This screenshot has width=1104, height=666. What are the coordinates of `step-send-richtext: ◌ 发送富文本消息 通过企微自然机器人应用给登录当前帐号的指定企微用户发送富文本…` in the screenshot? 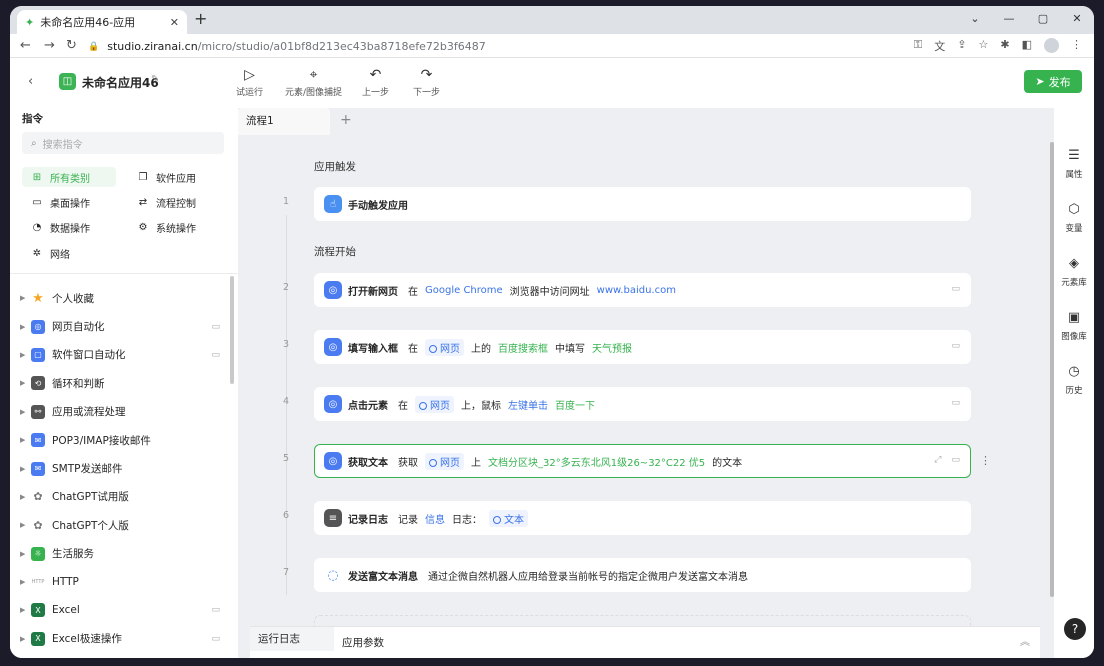 It's located at (642, 575).